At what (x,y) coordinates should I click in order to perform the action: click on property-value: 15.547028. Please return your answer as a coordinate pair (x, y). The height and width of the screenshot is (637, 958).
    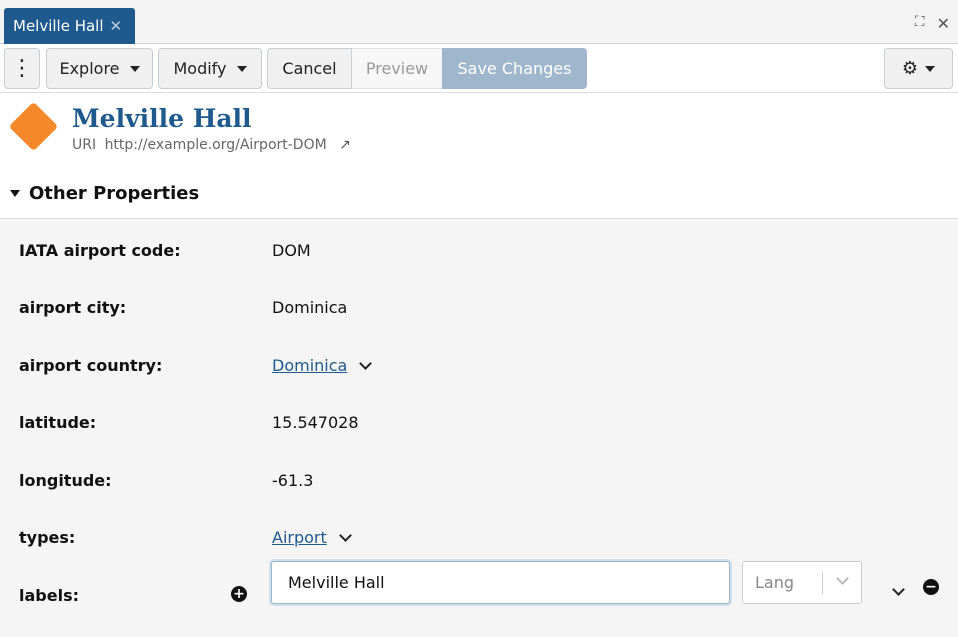
    Looking at the image, I should click on (315, 422).